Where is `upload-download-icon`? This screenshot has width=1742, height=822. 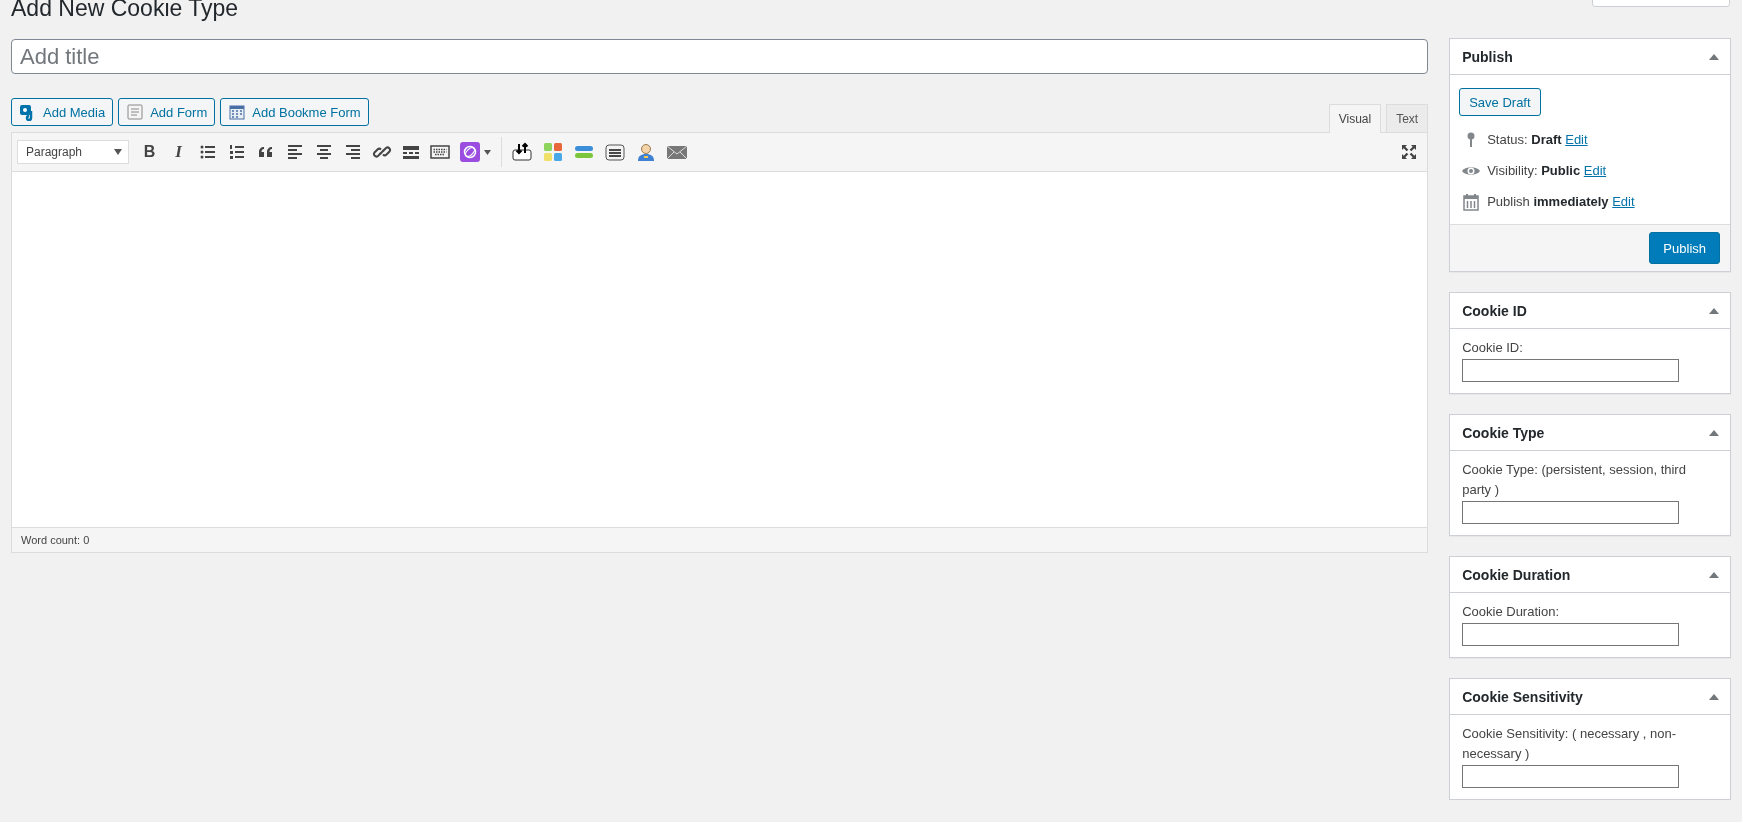 upload-download-icon is located at coordinates (521, 152).